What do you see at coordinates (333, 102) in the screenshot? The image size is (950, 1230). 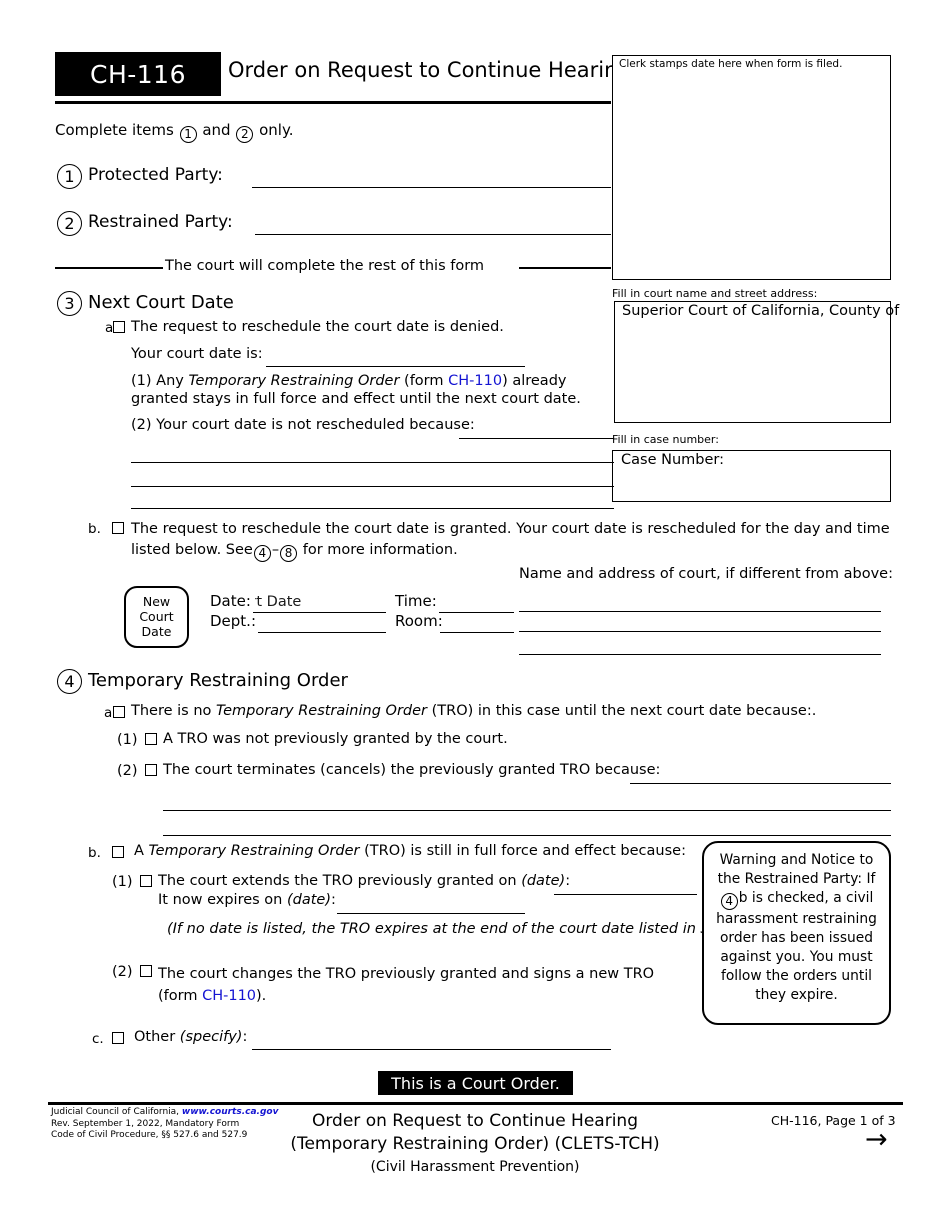 I see `header-divider` at bounding box center [333, 102].